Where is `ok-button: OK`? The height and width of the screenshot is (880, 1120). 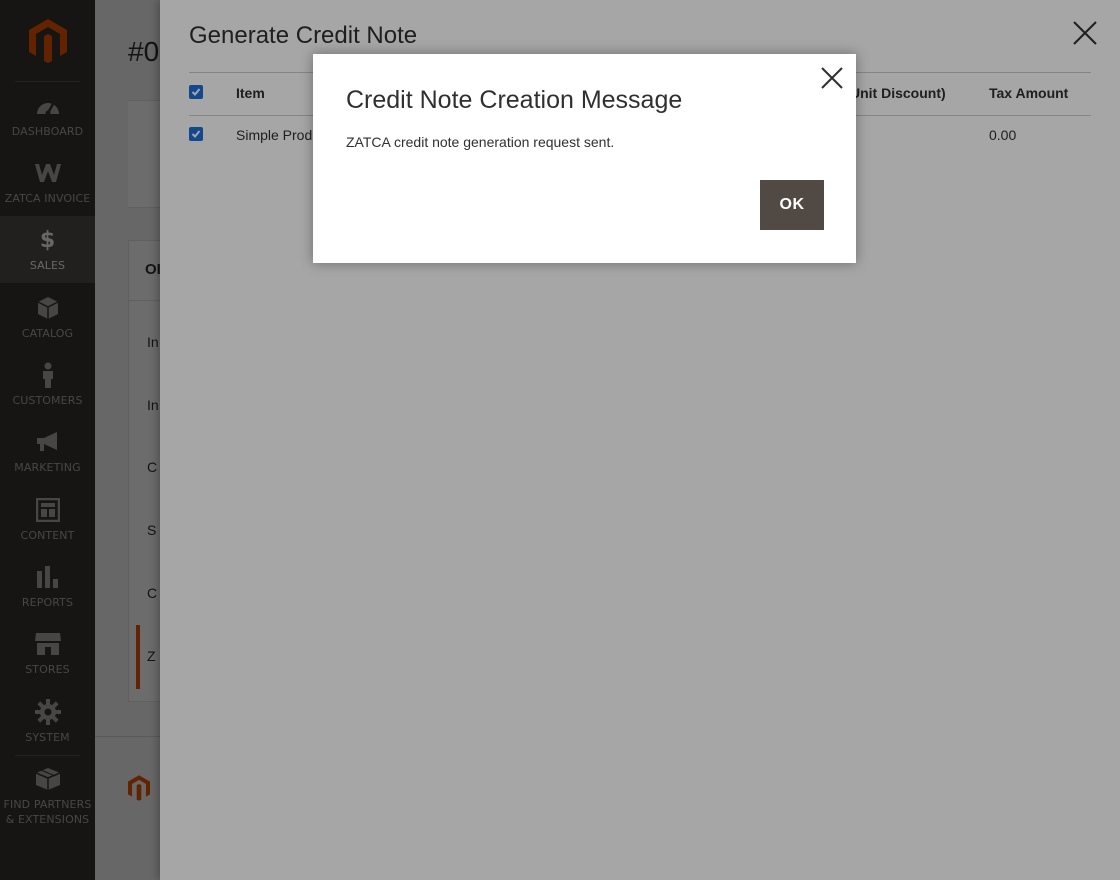 ok-button: OK is located at coordinates (792, 205).